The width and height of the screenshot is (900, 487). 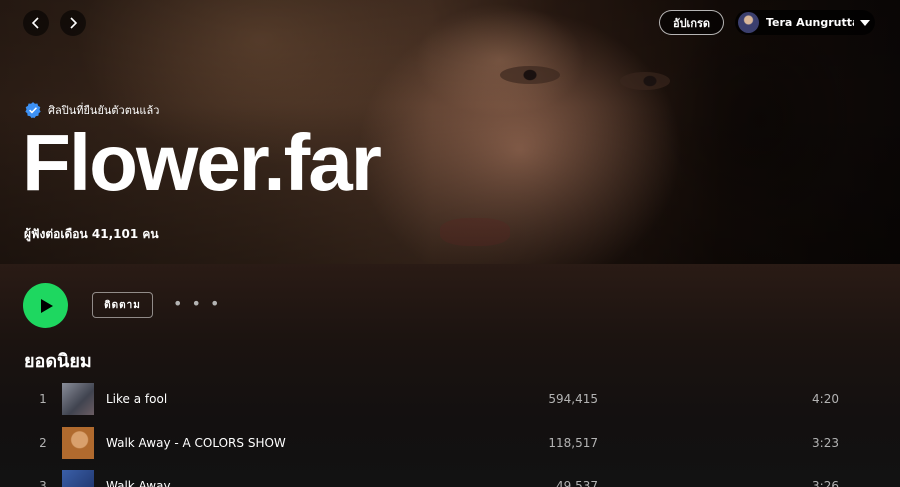 I want to click on track-title: Walk Away, so click(x=306, y=483).